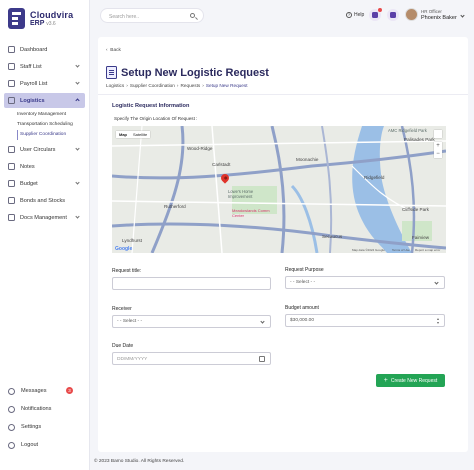  What do you see at coordinates (44, 445) in the screenshot?
I see `sidebar-item-logout: Logout` at bounding box center [44, 445].